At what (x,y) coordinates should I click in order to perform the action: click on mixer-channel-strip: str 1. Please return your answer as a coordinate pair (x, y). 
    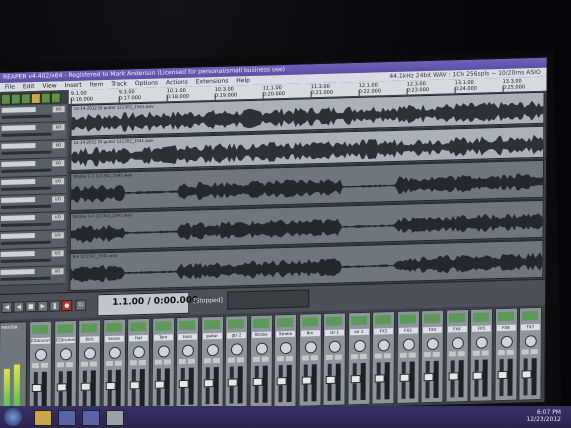
    Looking at the image, I should click on (334, 359).